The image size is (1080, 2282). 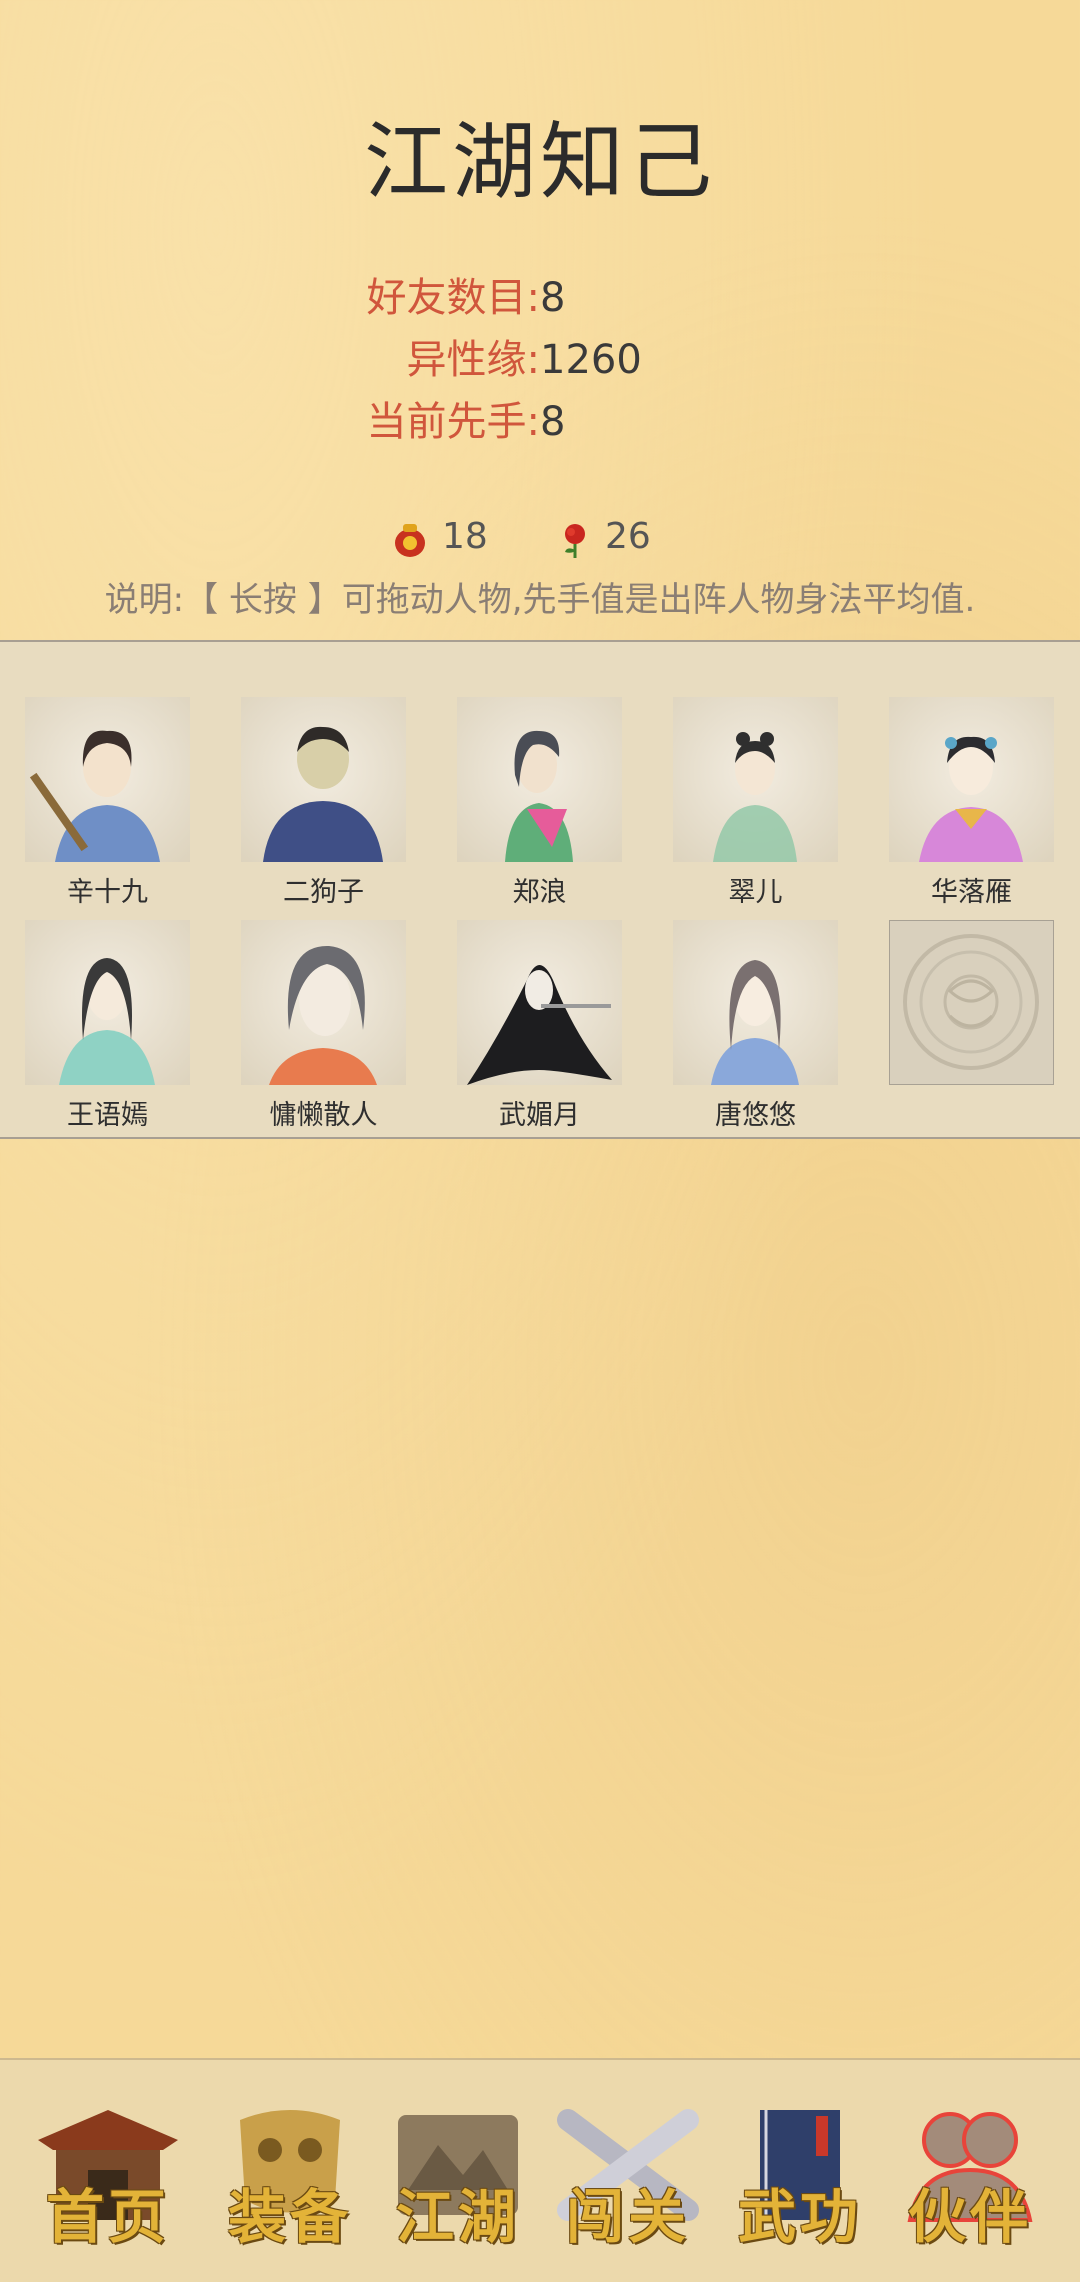 What do you see at coordinates (323, 1115) in the screenshot?
I see `partner-name: 慵懒散人` at bounding box center [323, 1115].